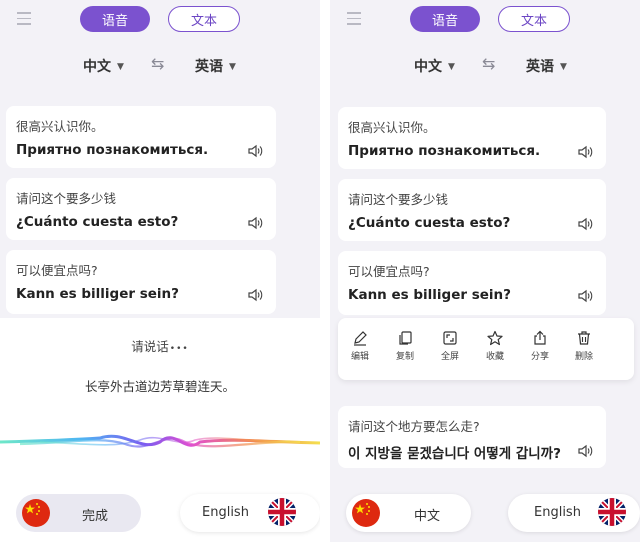 This screenshot has width=640, height=542. What do you see at coordinates (160, 512) in the screenshot?
I see `bottom-bar: 完成 English` at bounding box center [160, 512].